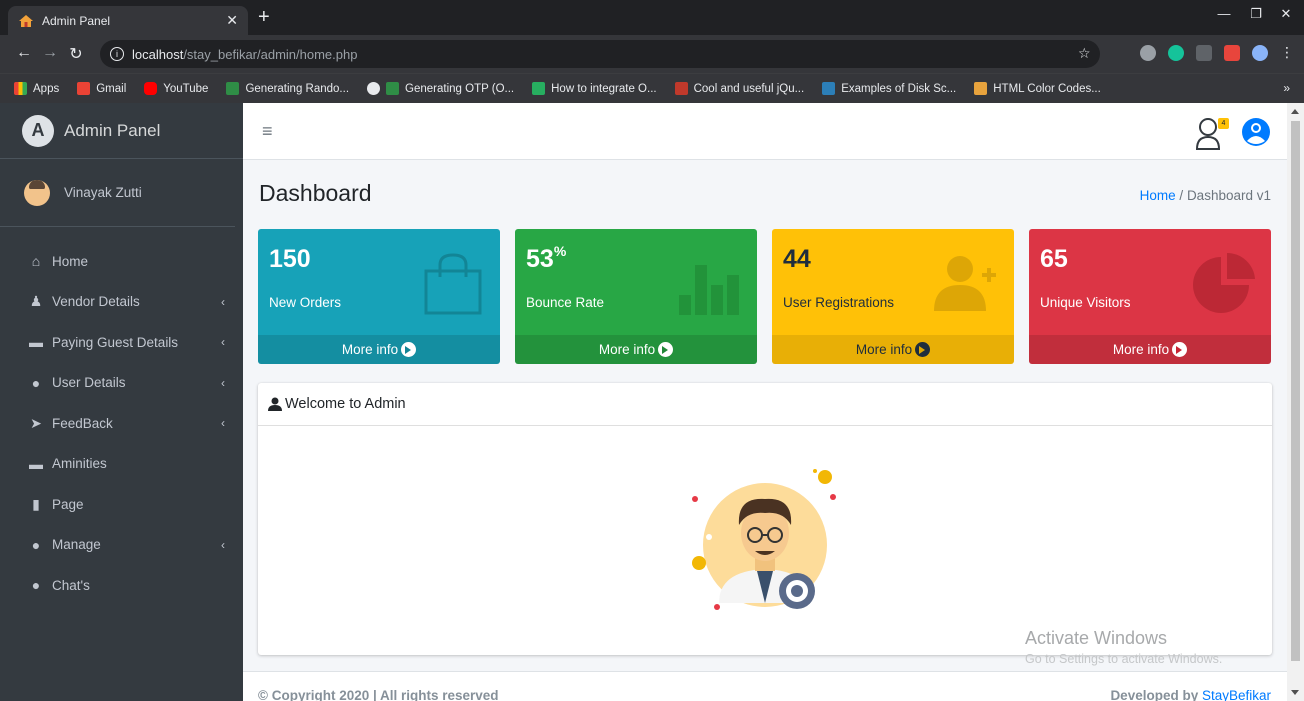 This screenshot has width=1304, height=701. What do you see at coordinates (76, 54) in the screenshot?
I see `reload-icon: ↻` at bounding box center [76, 54].